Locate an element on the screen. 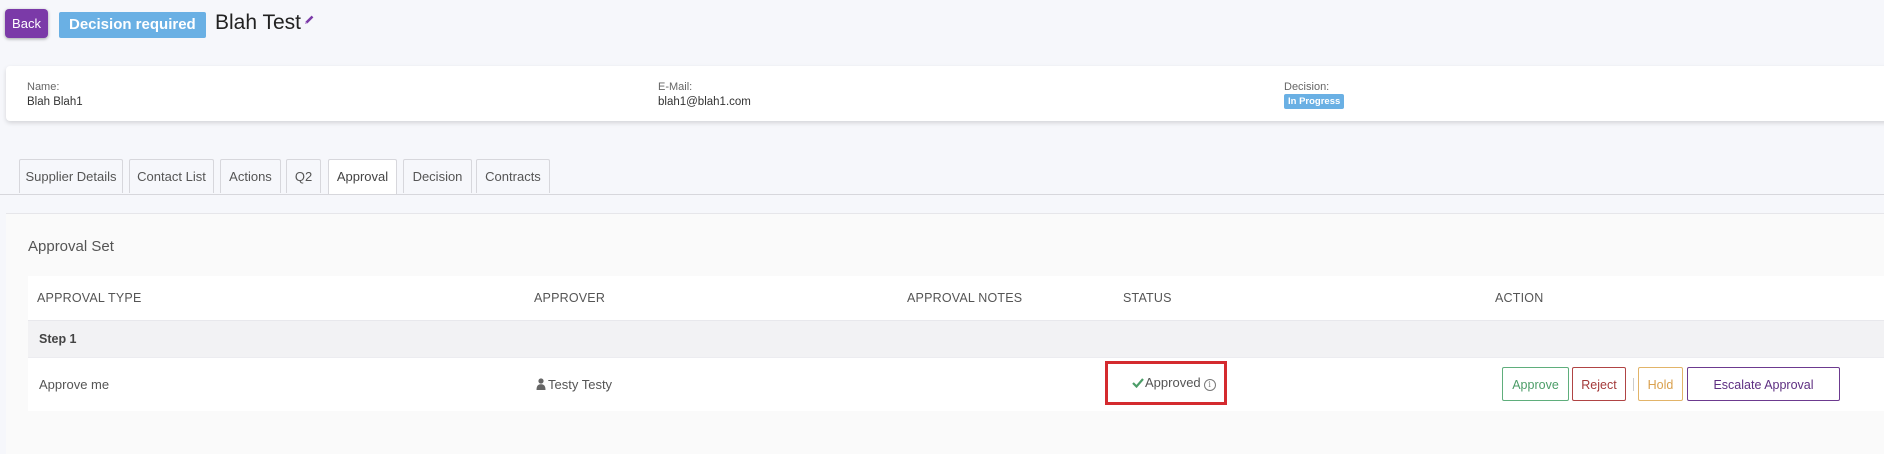  hold-button: Hold is located at coordinates (1660, 384).